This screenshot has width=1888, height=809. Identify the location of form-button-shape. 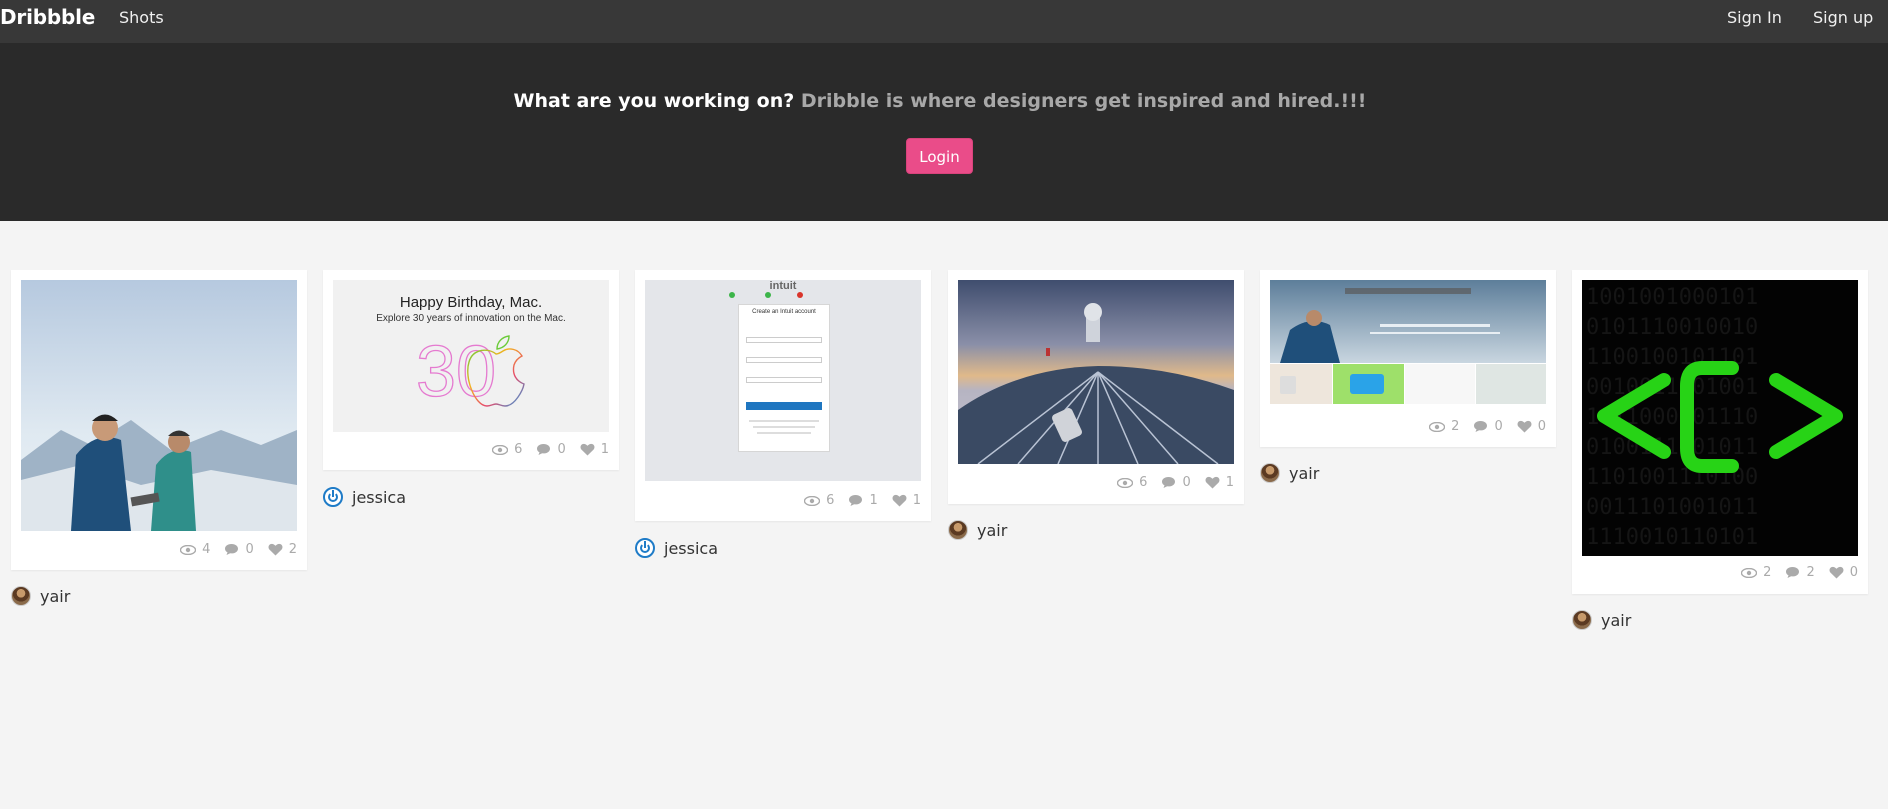
(784, 406).